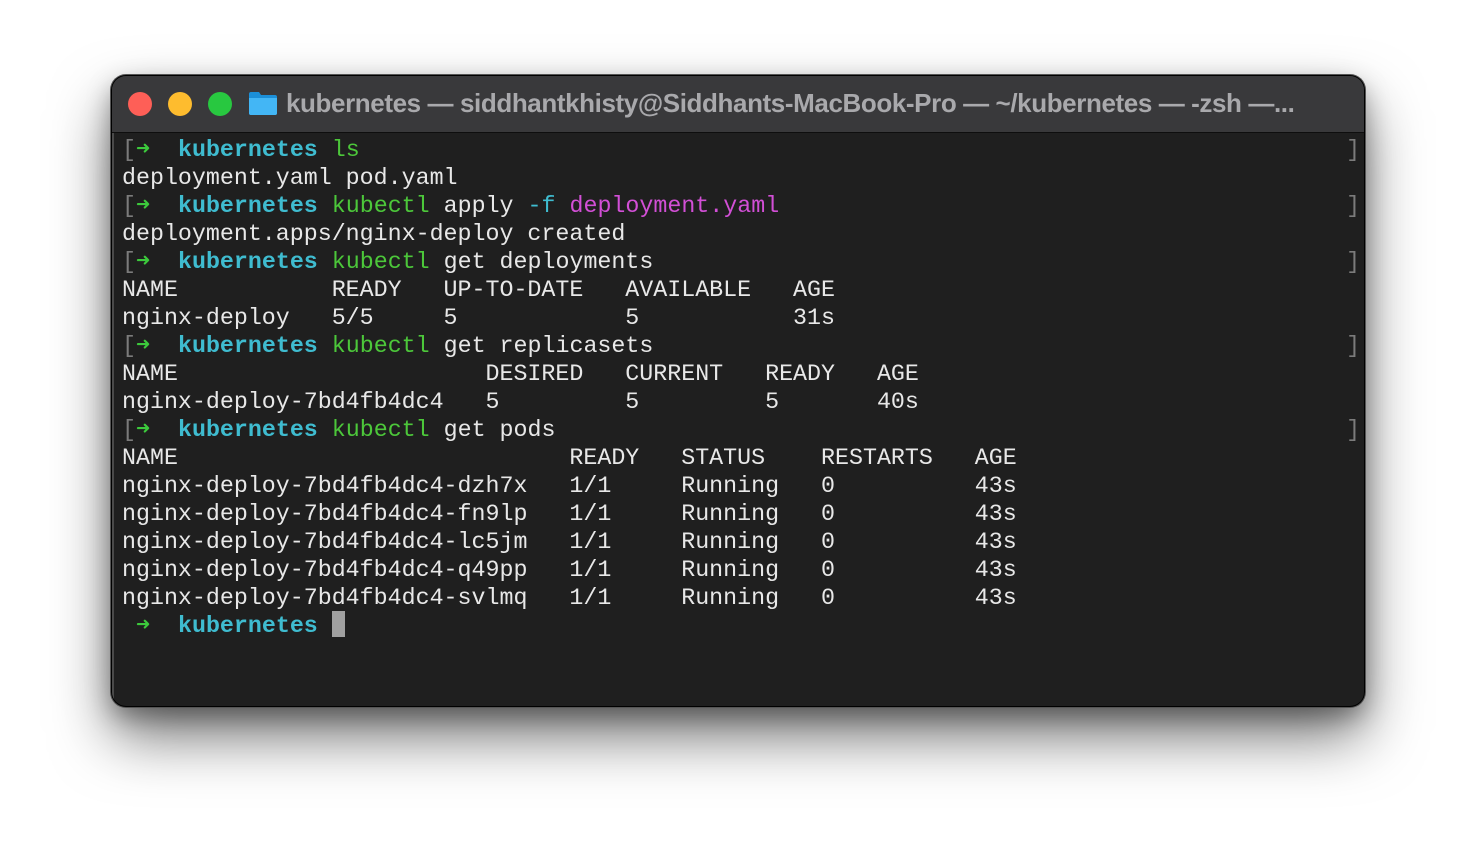 This screenshot has height=854, width=1476. What do you see at coordinates (520, 374) in the screenshot?
I see `table-header: NAME DESIRED CURRENT READY AGE` at bounding box center [520, 374].